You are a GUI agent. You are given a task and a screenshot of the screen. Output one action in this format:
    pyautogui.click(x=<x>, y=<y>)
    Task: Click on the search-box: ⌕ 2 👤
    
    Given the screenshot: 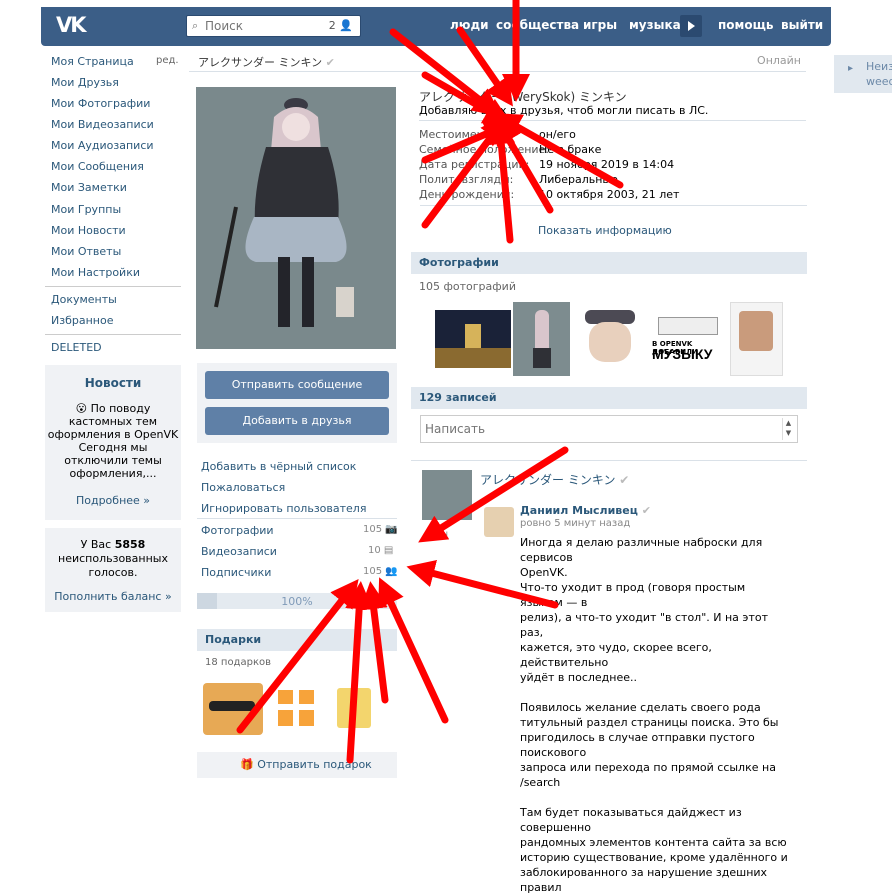 What is the action you would take?
    pyautogui.click(x=273, y=26)
    